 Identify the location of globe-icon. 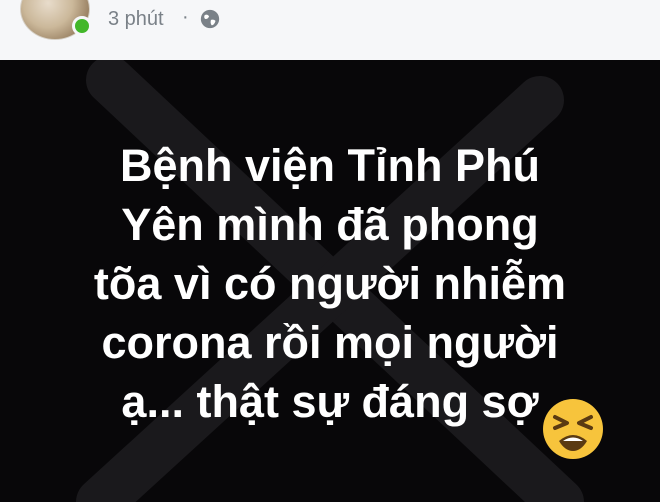
(210, 19).